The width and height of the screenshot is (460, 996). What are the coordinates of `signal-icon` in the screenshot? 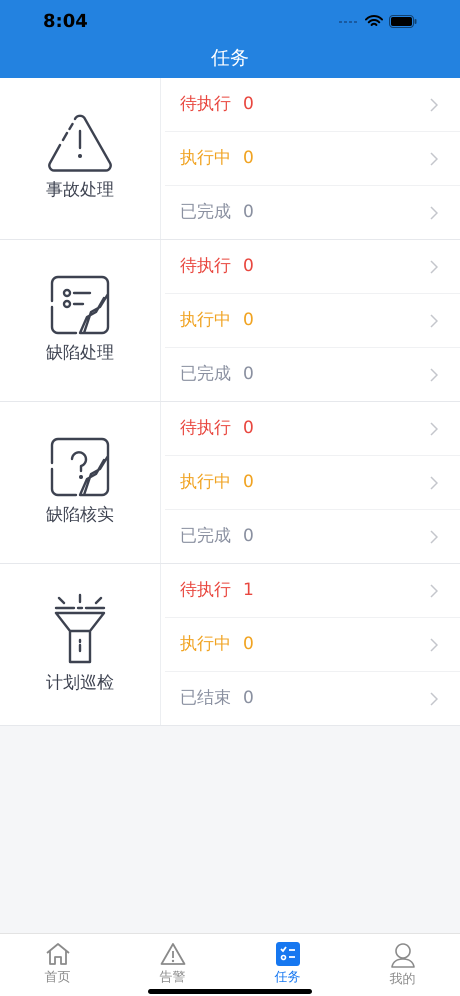 It's located at (349, 22).